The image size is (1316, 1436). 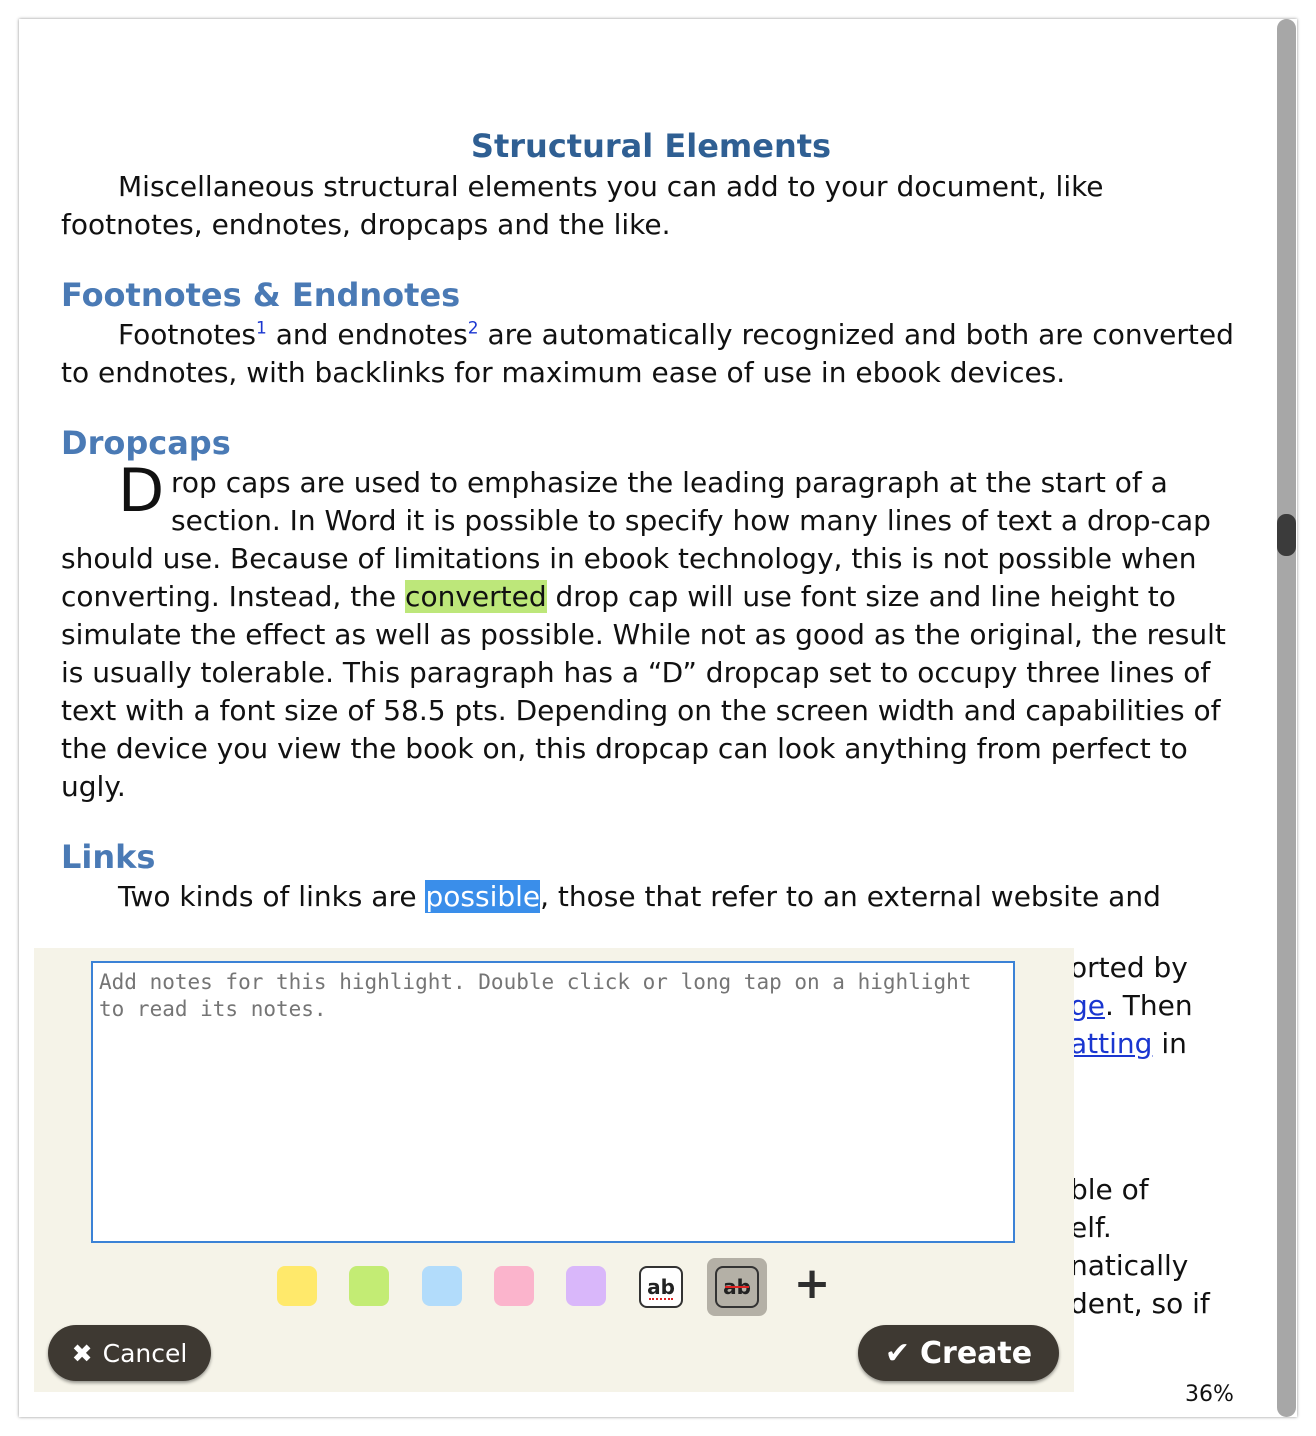 I want to click on close-icon: ✖, so click(x=82, y=1353).